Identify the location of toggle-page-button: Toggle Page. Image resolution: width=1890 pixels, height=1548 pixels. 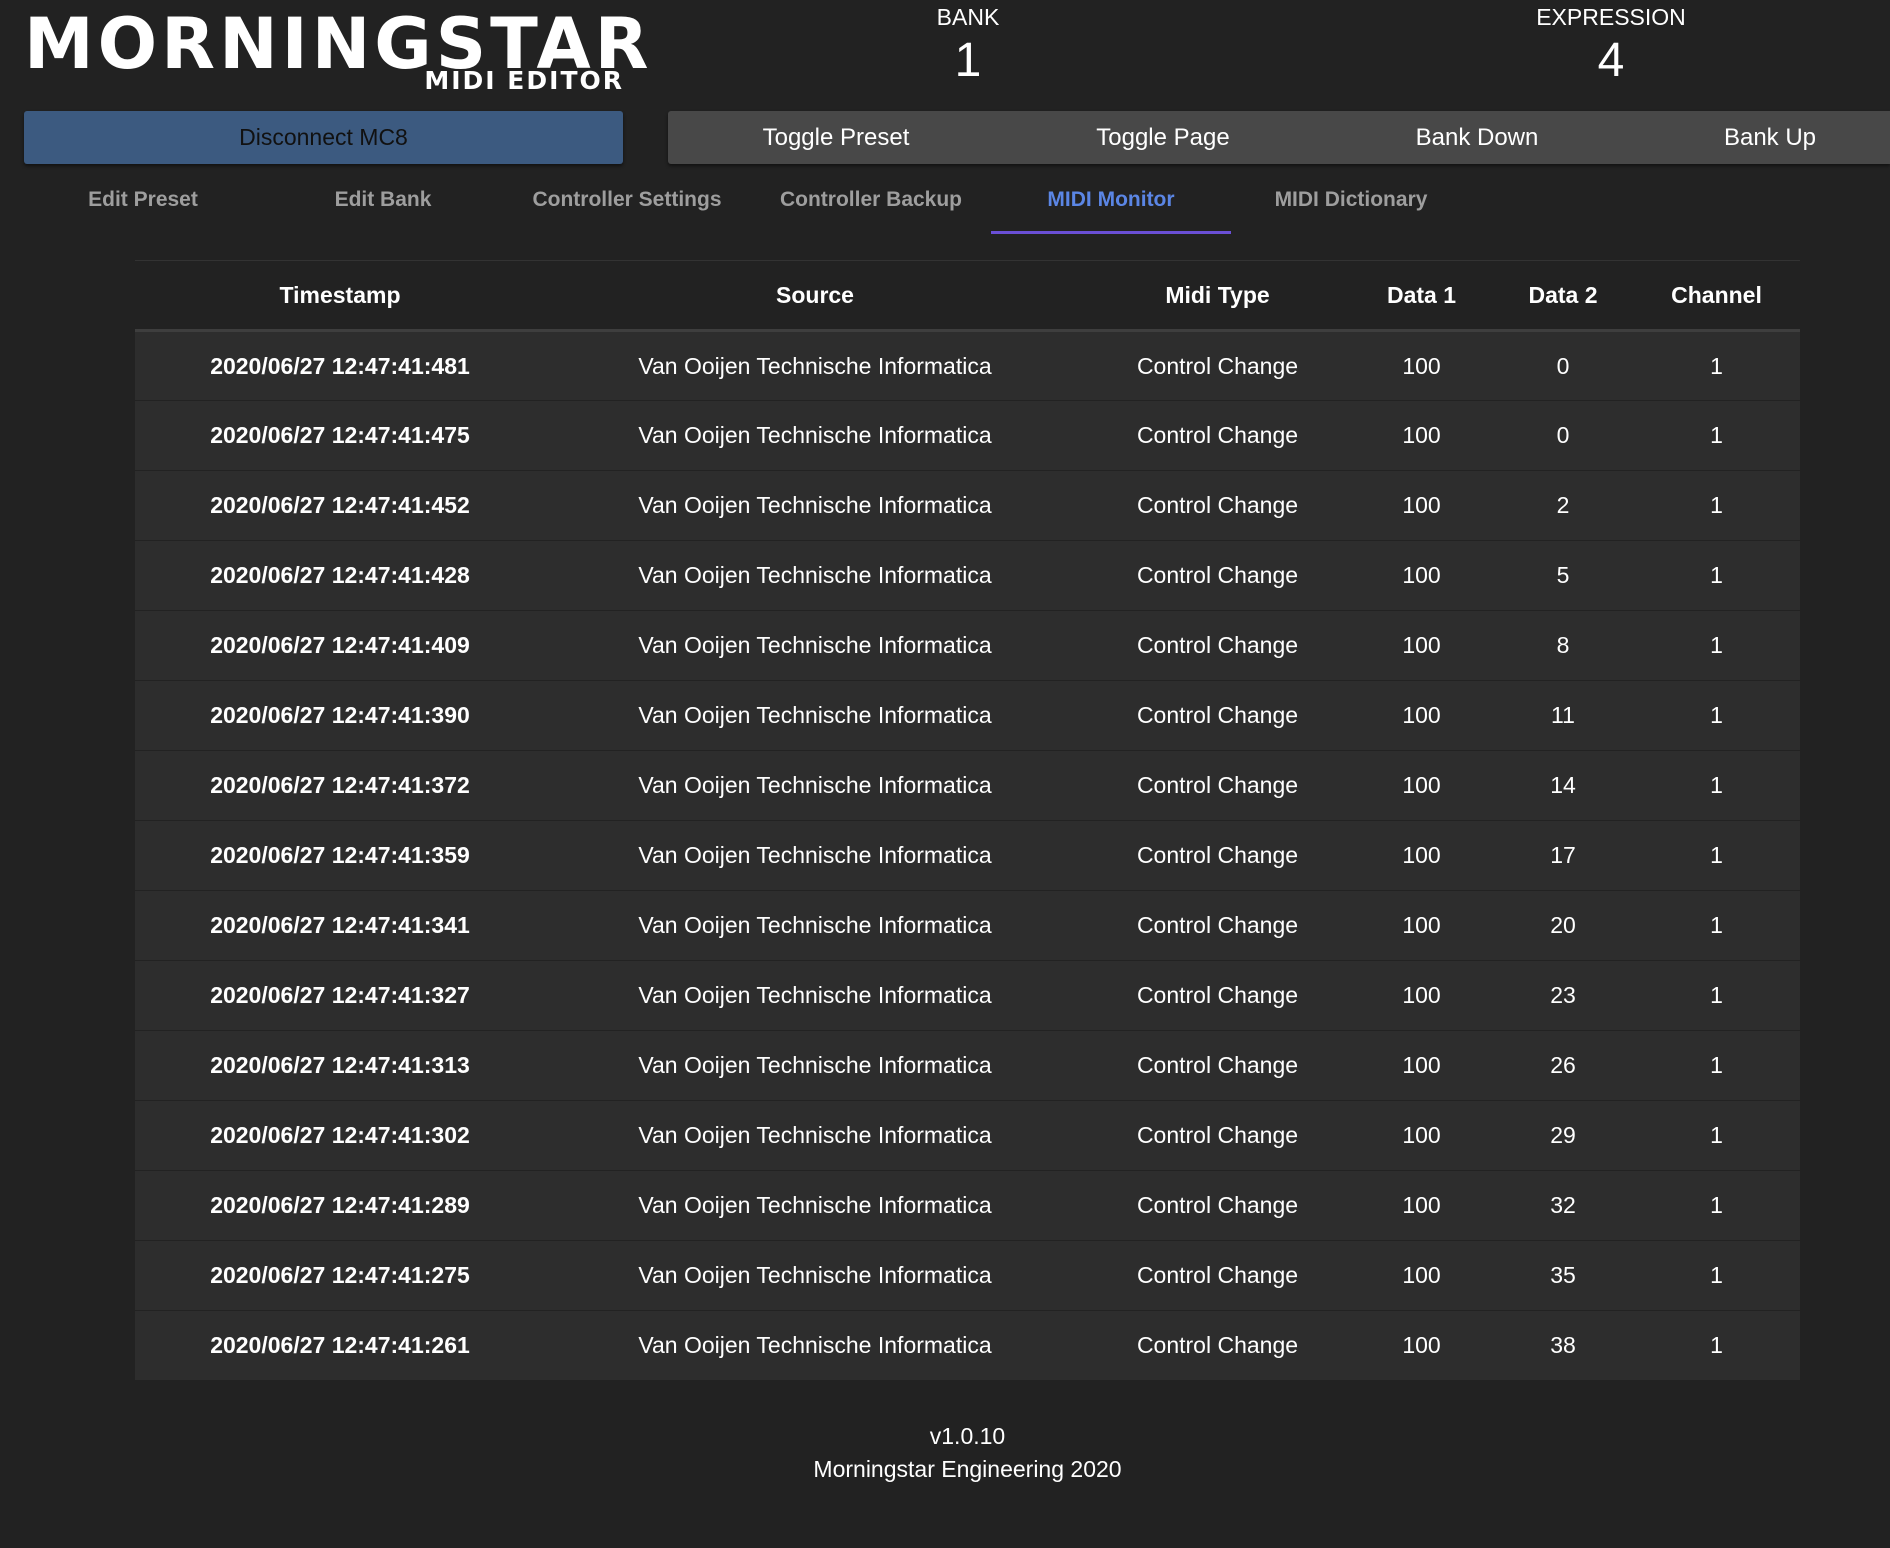
(1163, 137).